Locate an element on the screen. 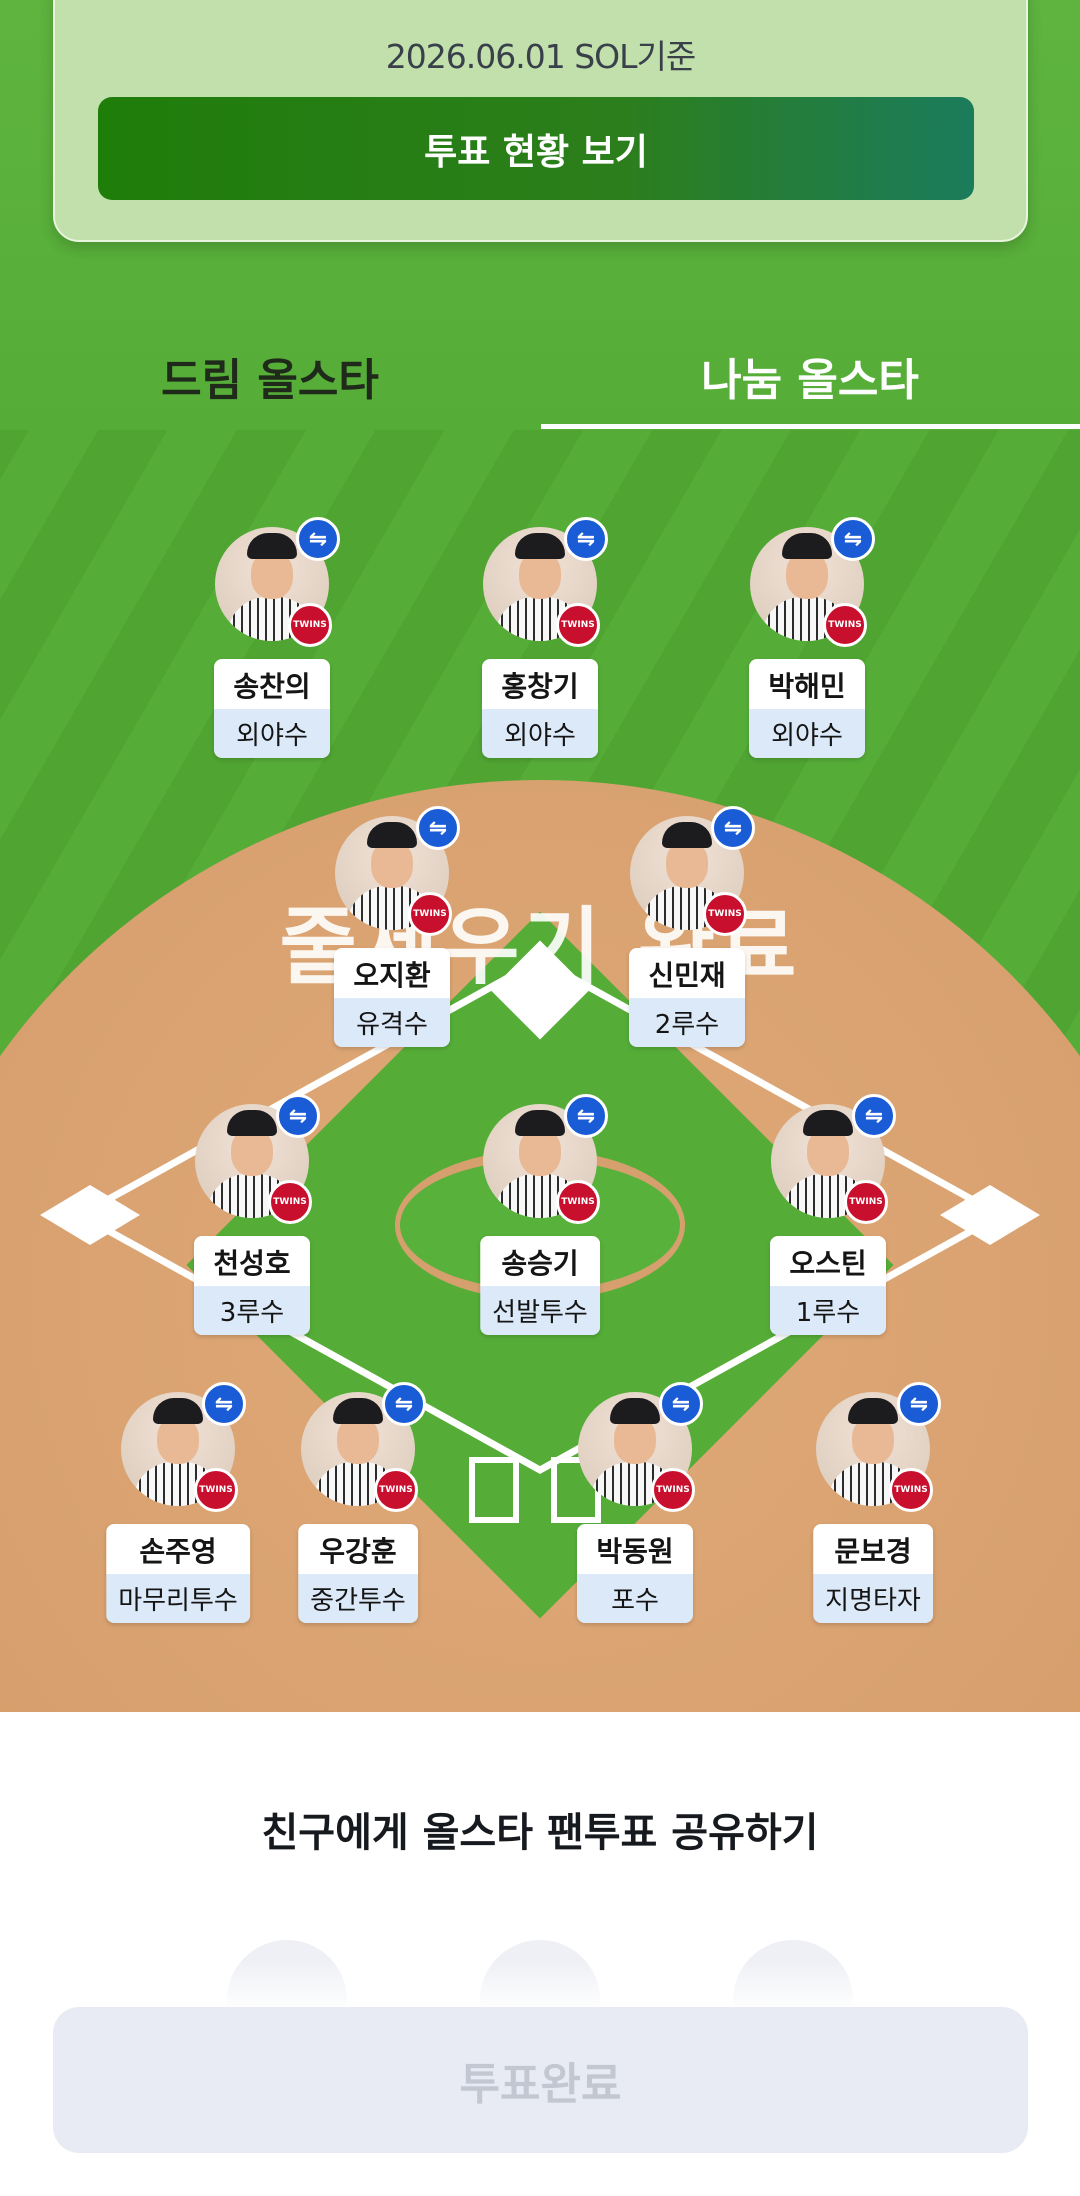 This screenshot has width=1080, height=2196. player-card: ⇋ TWINS 박동원 포수 is located at coordinates (635, 1517).